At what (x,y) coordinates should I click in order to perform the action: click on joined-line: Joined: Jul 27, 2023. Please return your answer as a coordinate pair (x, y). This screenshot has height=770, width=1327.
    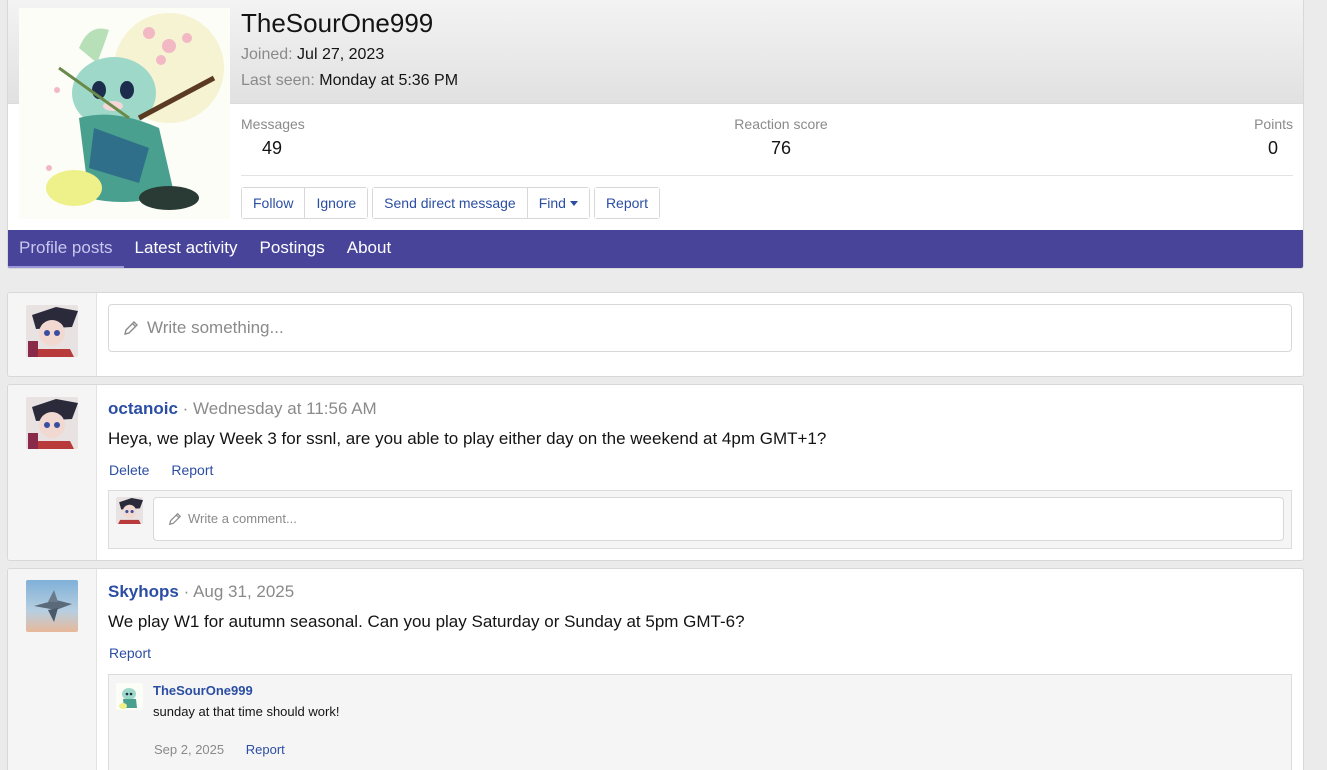
    Looking at the image, I should click on (312, 55).